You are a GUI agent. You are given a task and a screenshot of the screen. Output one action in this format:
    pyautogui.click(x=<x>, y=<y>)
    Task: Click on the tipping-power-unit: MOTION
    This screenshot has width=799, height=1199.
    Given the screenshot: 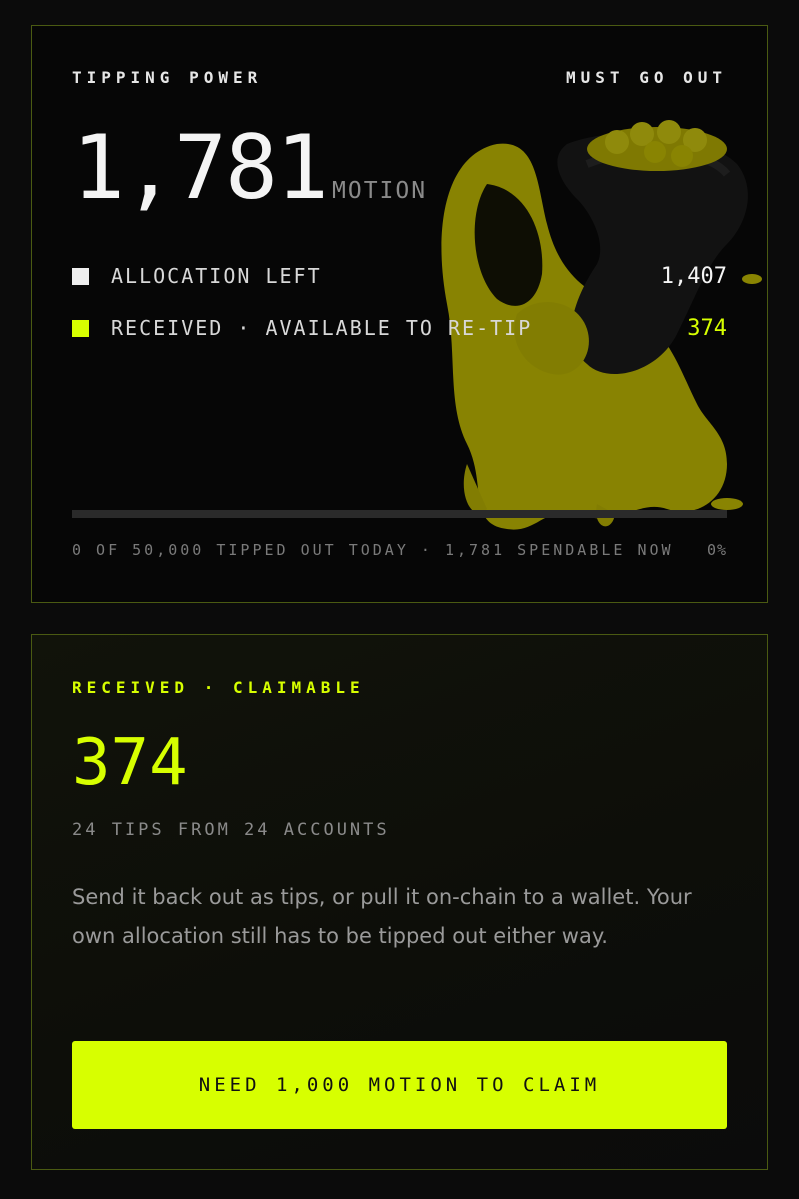 What is the action you would take?
    pyautogui.click(x=380, y=191)
    